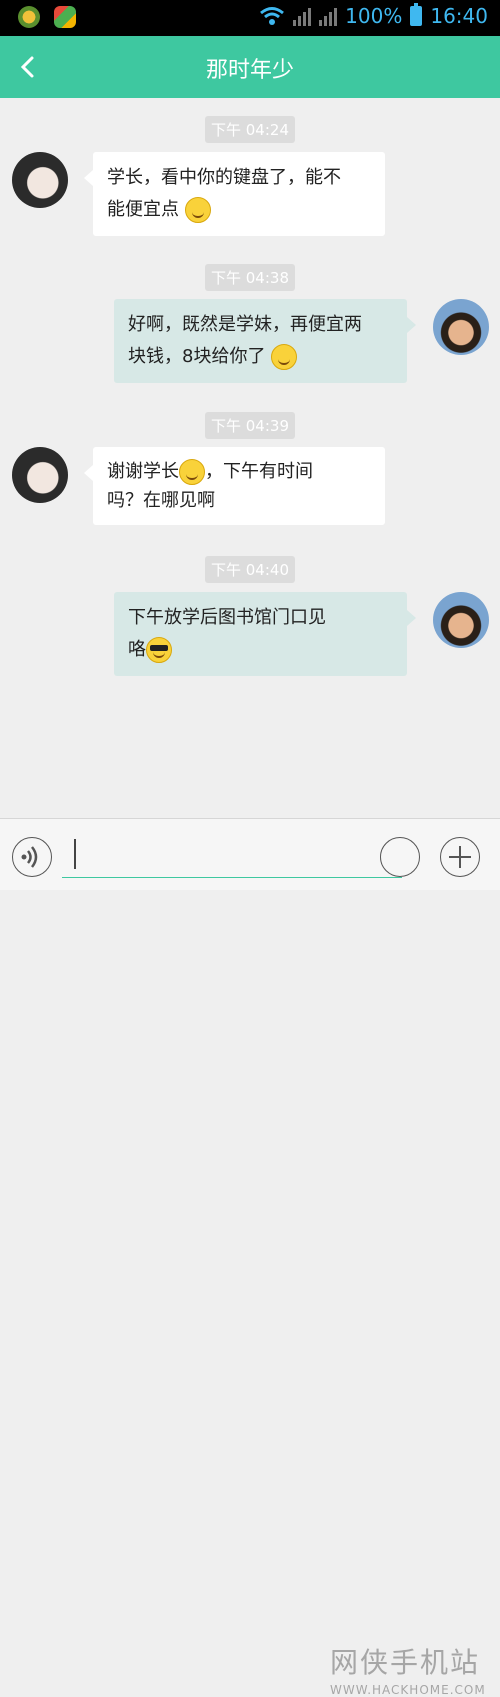 This screenshot has height=1697, width=500. I want to click on message-line: 块钱，8块给你了, so click(197, 356).